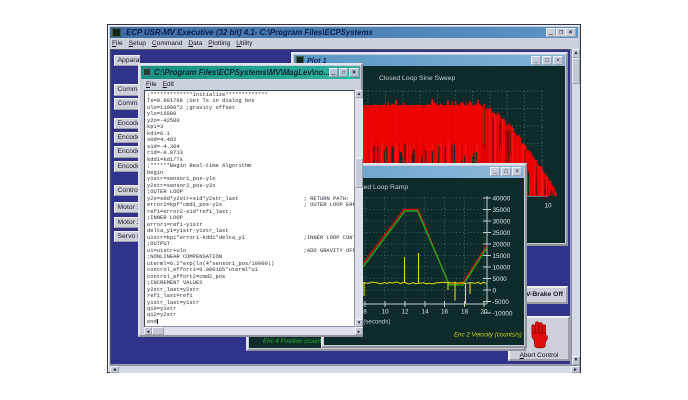  What do you see at coordinates (385, 312) in the screenshot?
I see `svg-text: 10` at bounding box center [385, 312].